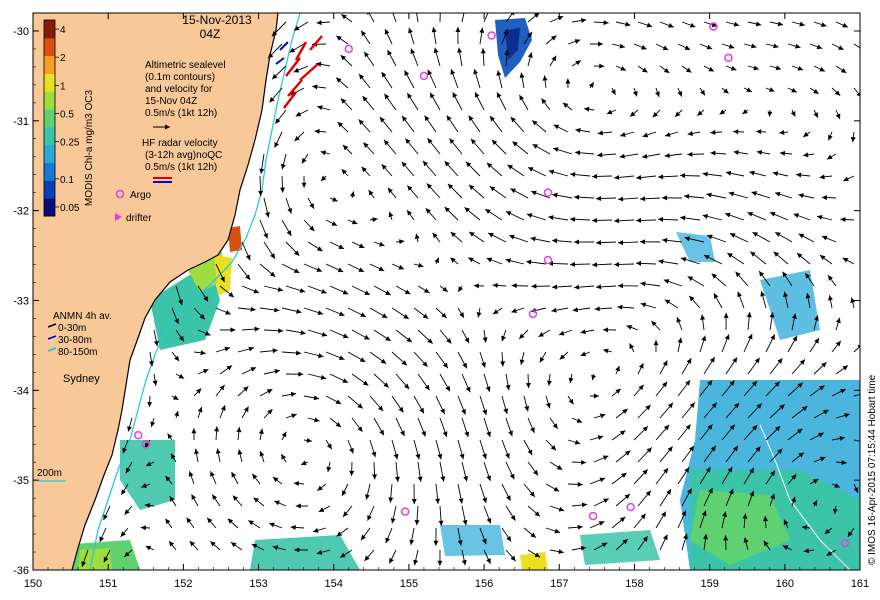 Image resolution: width=880 pixels, height=600 pixels. Describe the element at coordinates (179, 89) in the screenshot. I see `altimetry-legend-line-3: and velocity for` at that location.